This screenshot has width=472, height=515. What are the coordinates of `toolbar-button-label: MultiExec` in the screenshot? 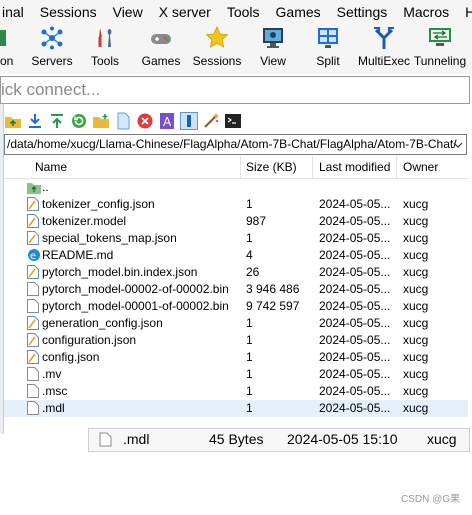 It's located at (383, 61).